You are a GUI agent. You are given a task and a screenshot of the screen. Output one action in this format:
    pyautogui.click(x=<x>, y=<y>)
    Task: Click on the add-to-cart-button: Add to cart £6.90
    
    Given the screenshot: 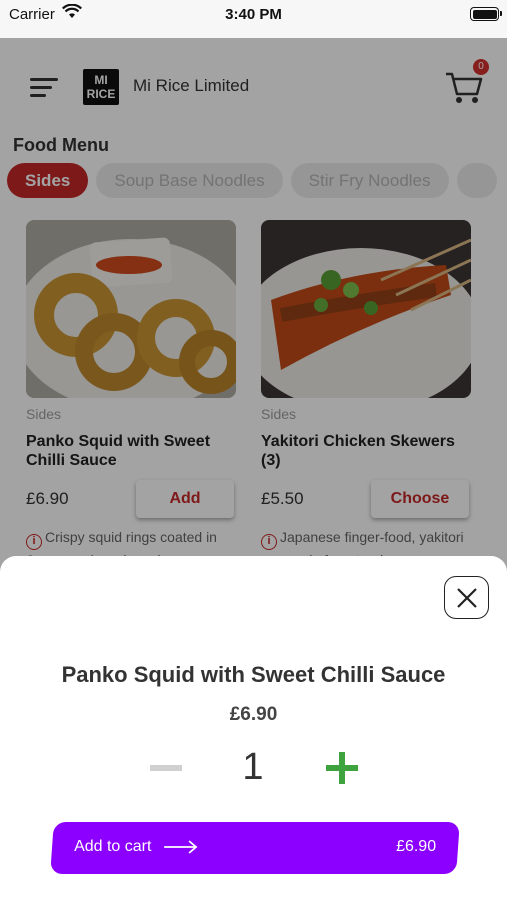 What is the action you would take?
    pyautogui.click(x=255, y=848)
    